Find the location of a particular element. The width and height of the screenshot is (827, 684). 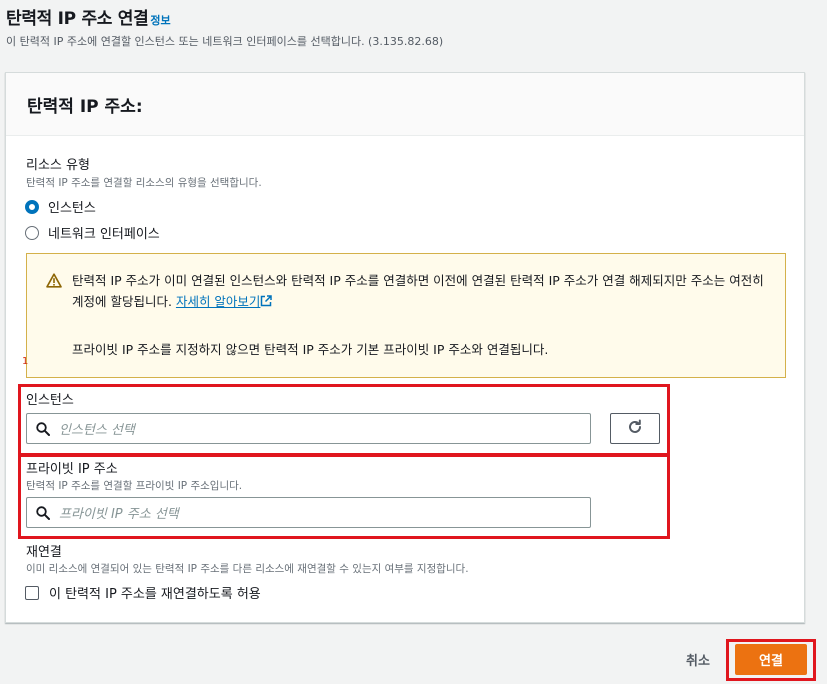

reassociation-checkbox is located at coordinates (32, 592).